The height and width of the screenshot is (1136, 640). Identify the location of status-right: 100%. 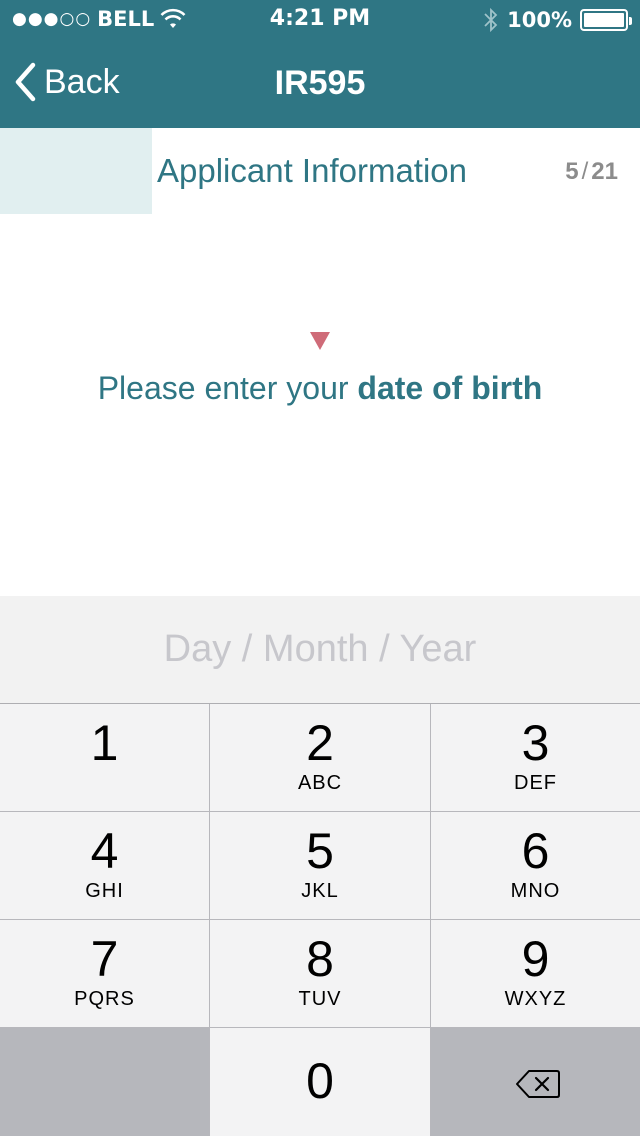
(557, 20).